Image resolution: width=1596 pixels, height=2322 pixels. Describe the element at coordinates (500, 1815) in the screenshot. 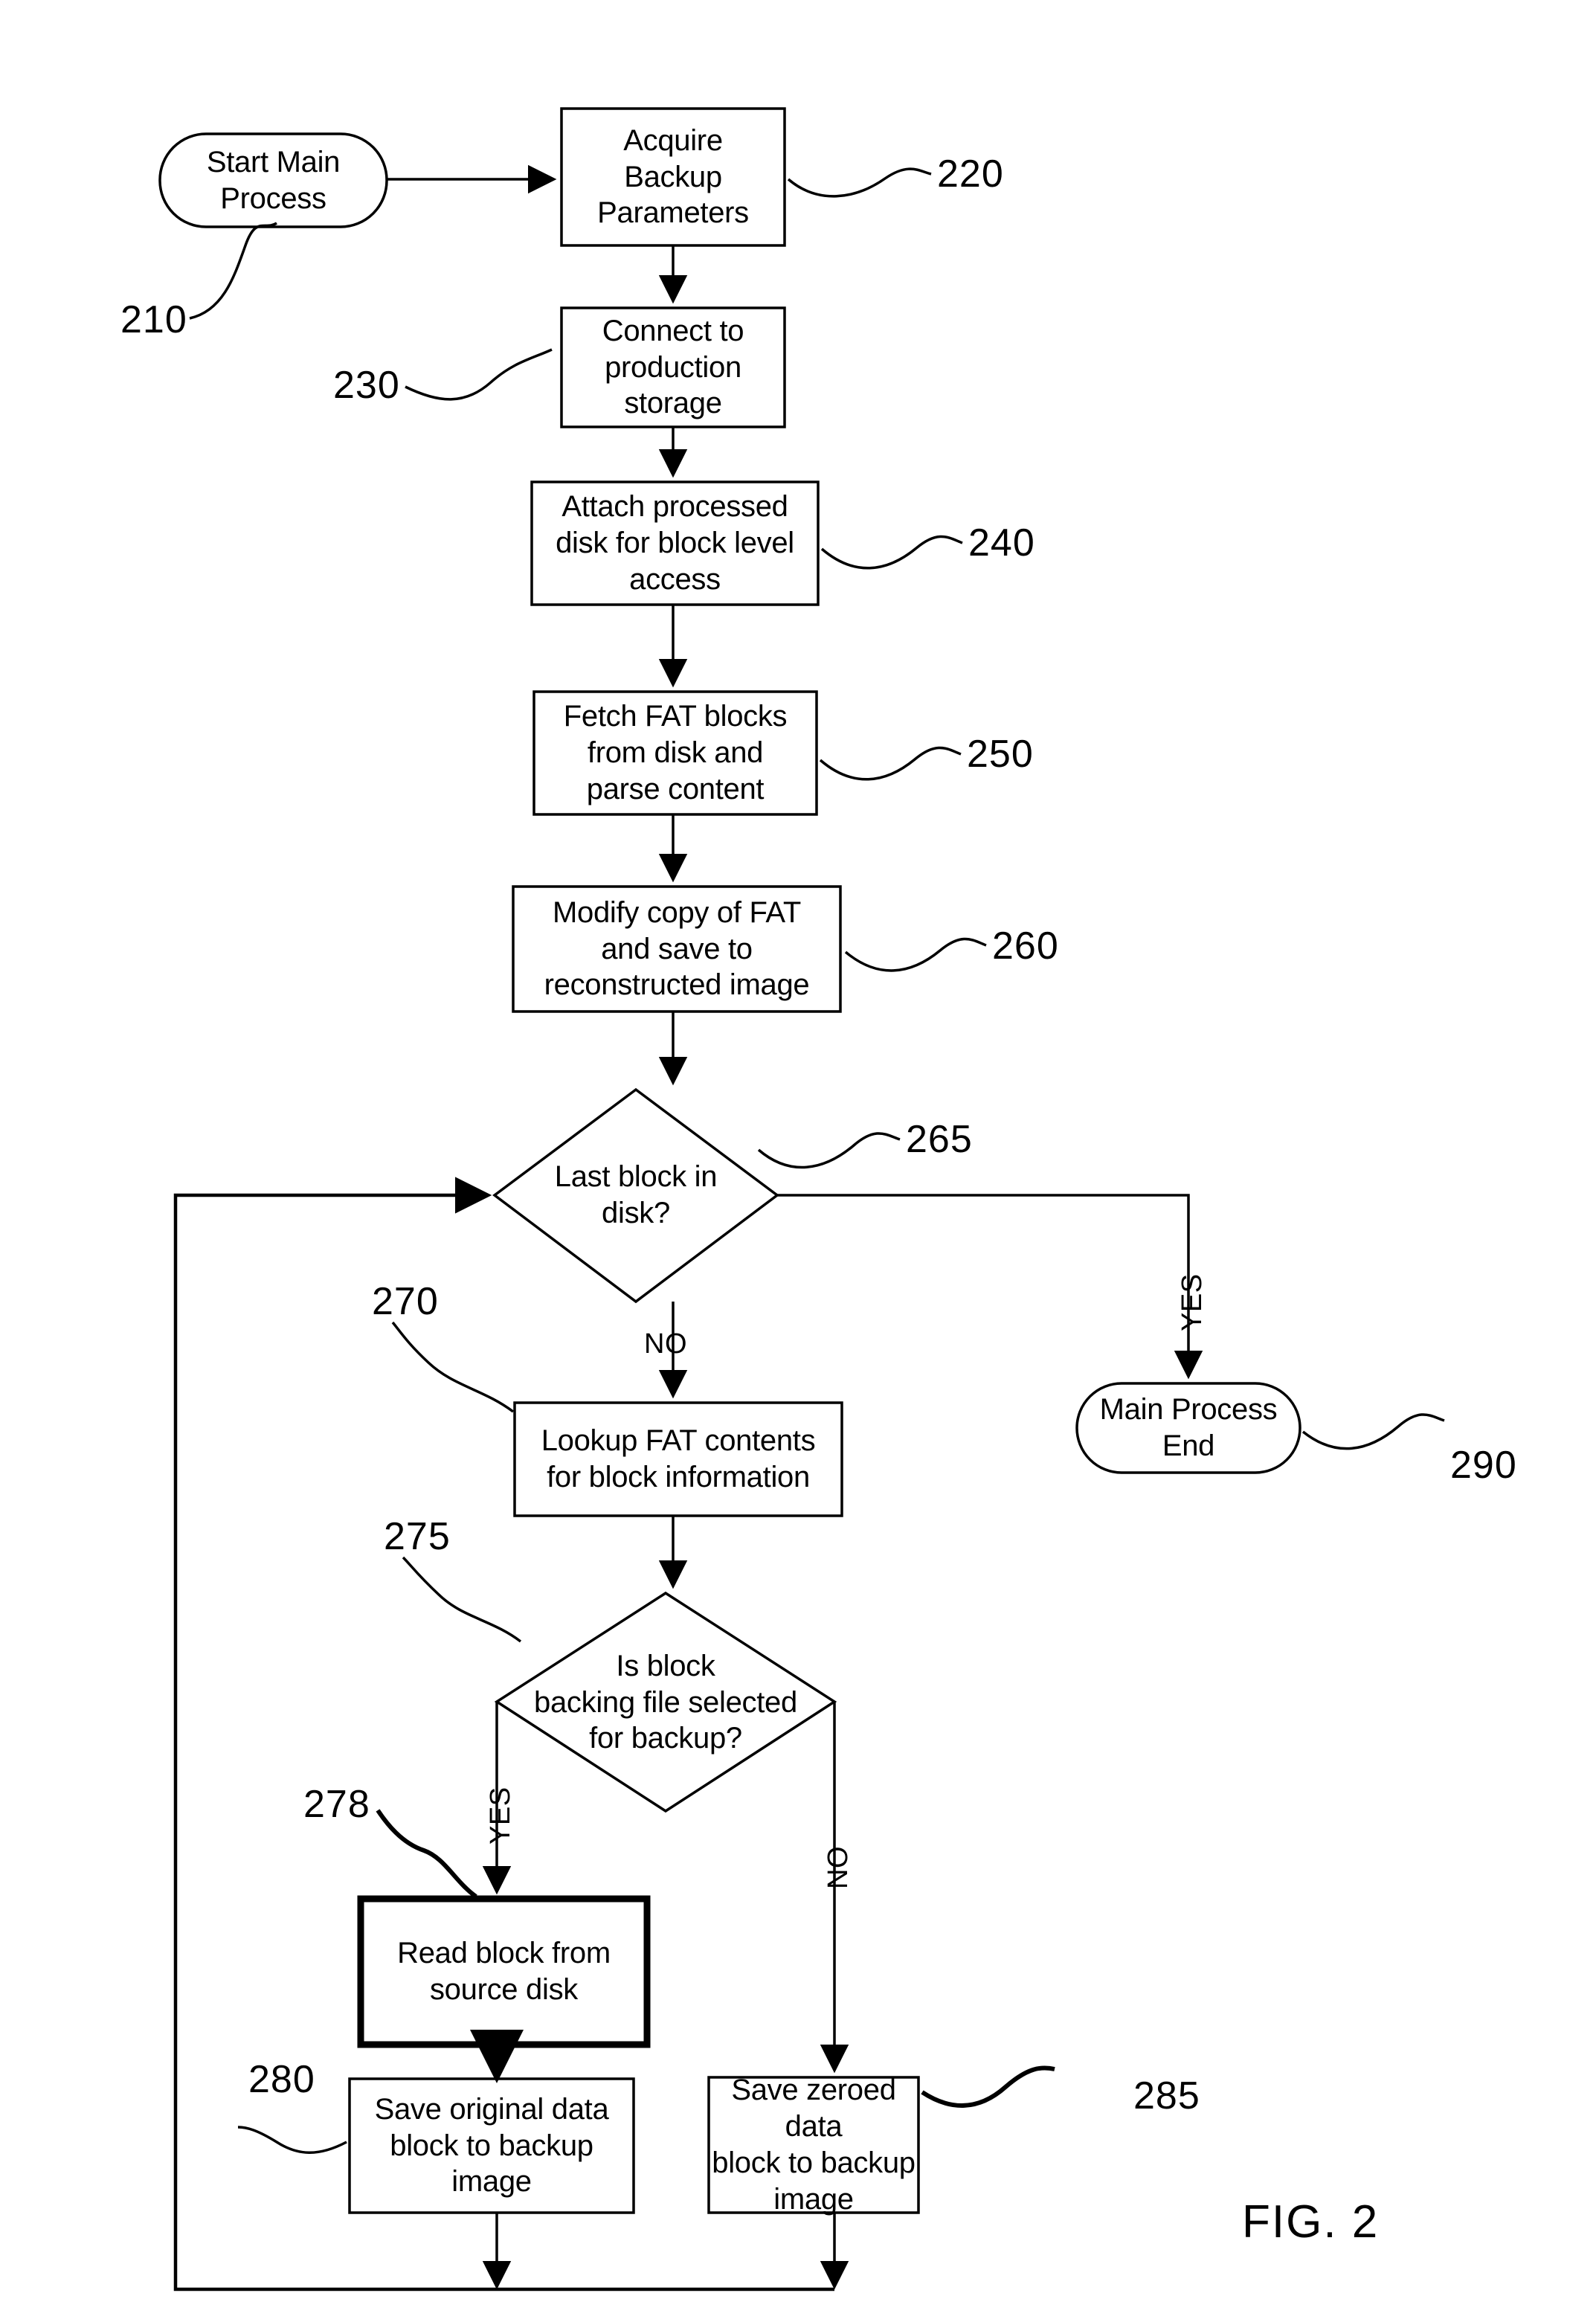

I see `edge-label-is-backing-yes: YES` at that location.